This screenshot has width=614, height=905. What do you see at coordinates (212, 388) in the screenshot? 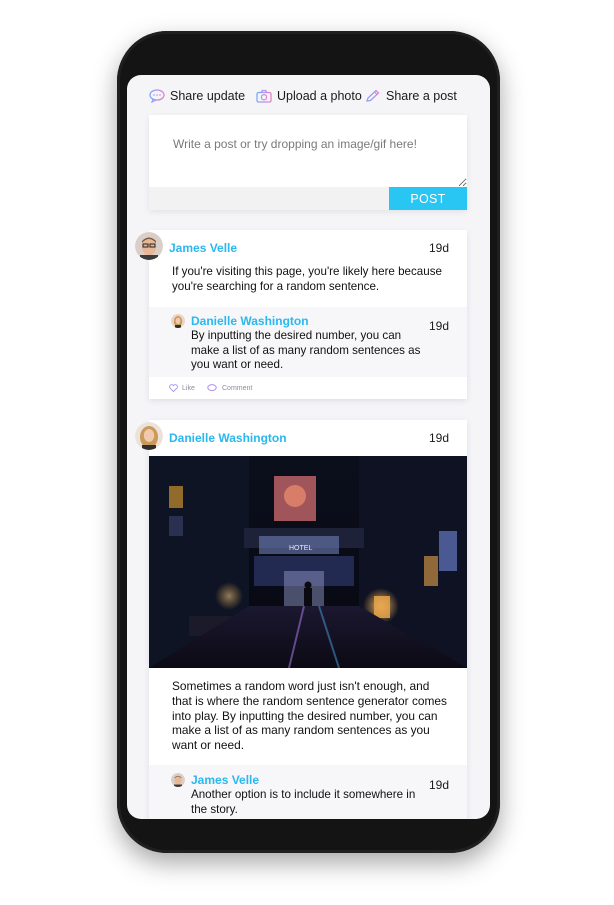
I see `comment-icon` at bounding box center [212, 388].